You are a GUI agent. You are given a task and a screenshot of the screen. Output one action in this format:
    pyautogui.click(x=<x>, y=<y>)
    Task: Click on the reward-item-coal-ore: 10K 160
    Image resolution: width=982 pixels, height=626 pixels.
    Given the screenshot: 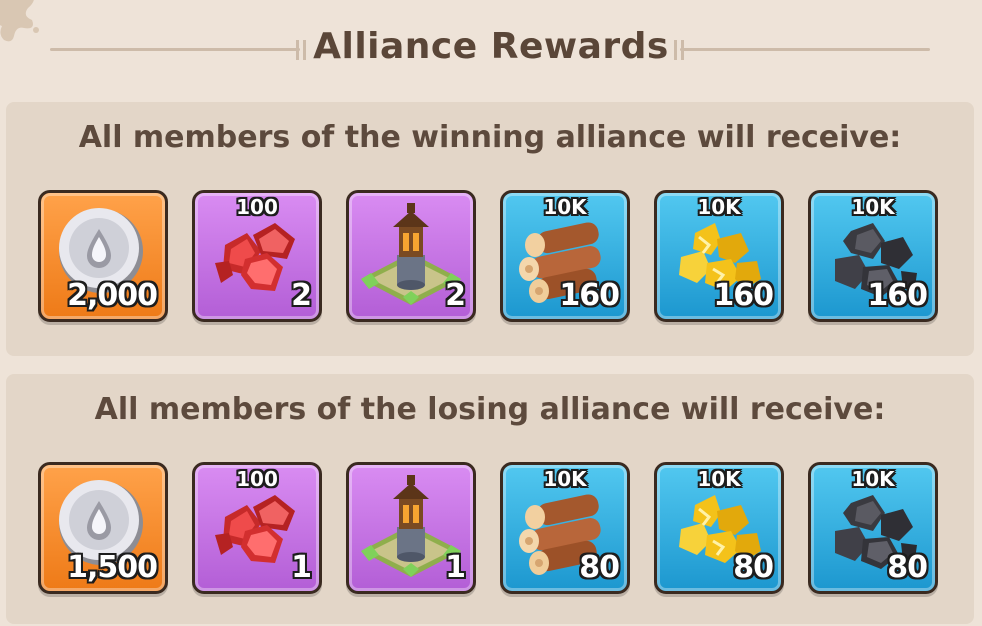 What is the action you would take?
    pyautogui.click(x=873, y=256)
    